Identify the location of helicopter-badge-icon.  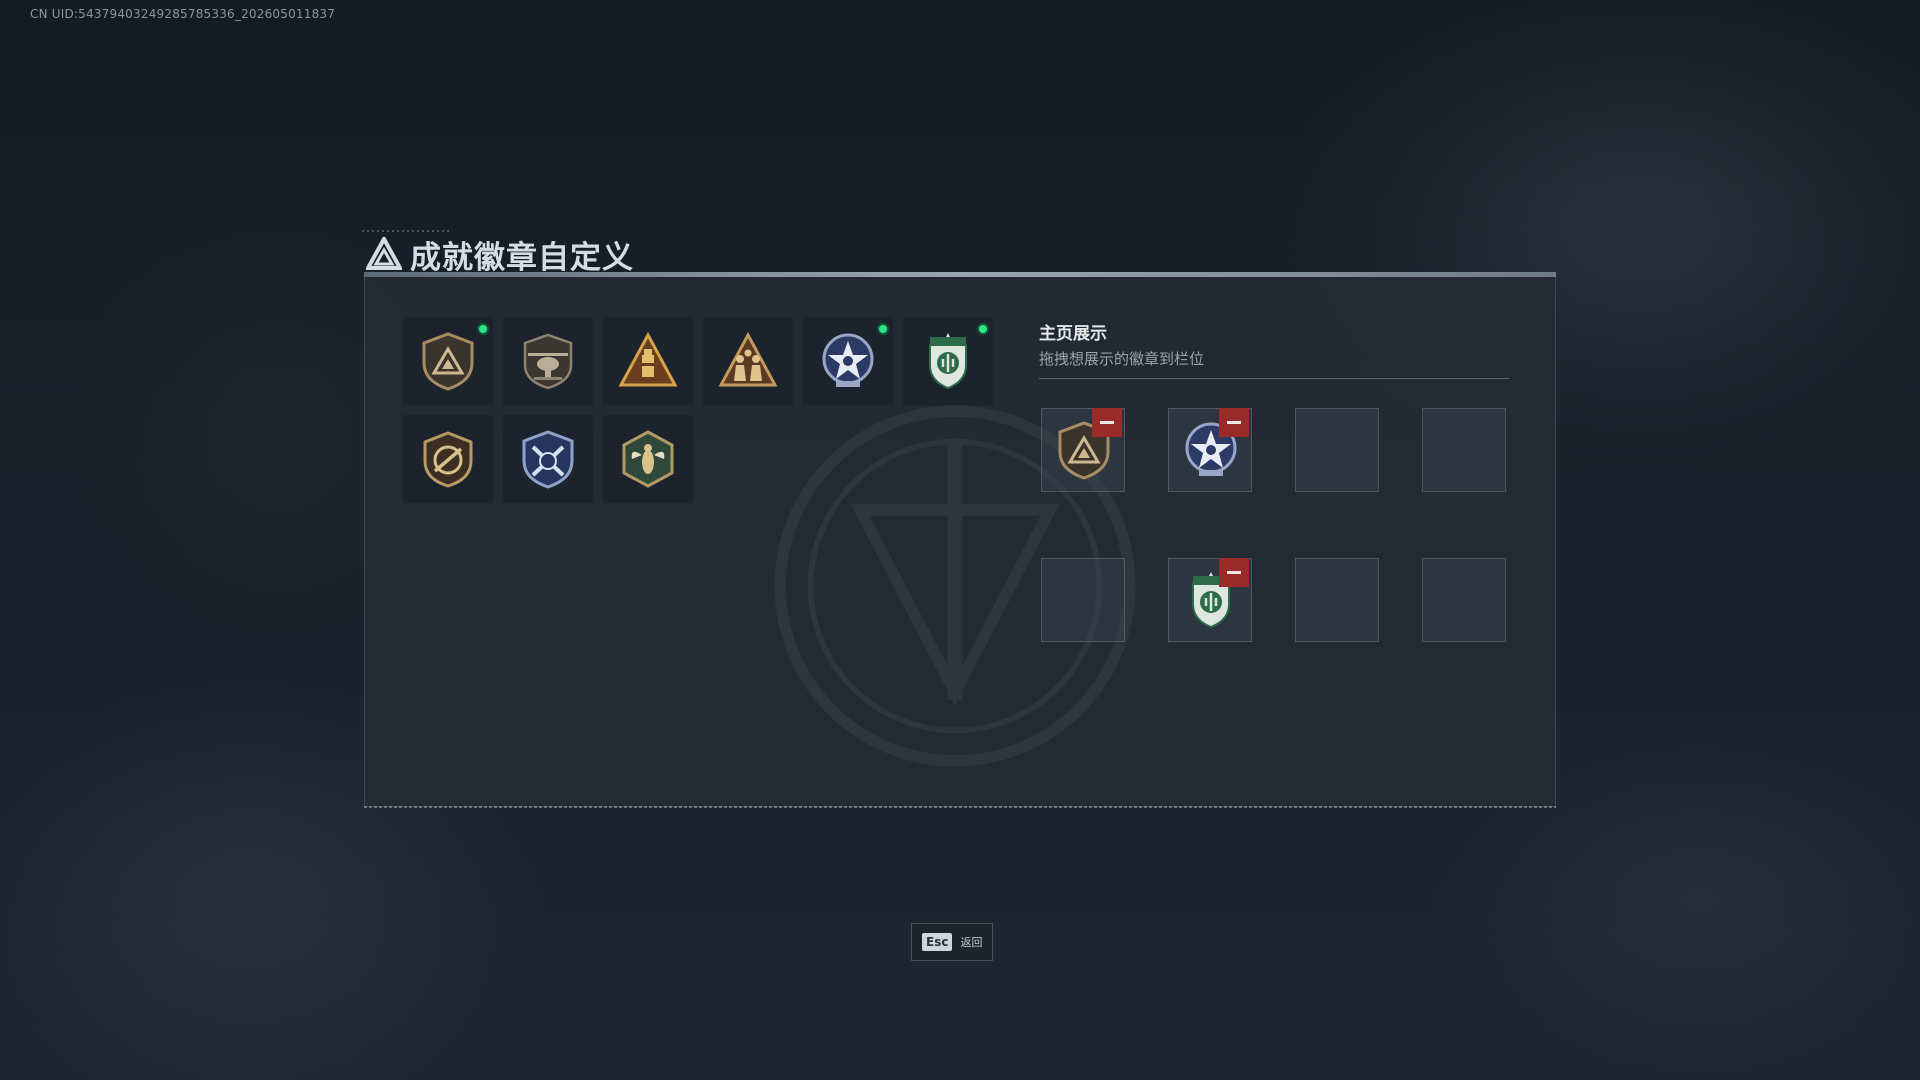
(548, 361).